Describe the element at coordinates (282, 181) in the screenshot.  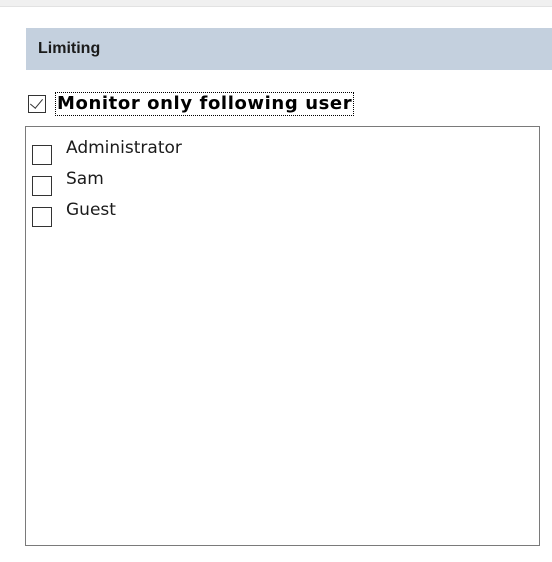
I see `list-item-sam: Sam` at that location.